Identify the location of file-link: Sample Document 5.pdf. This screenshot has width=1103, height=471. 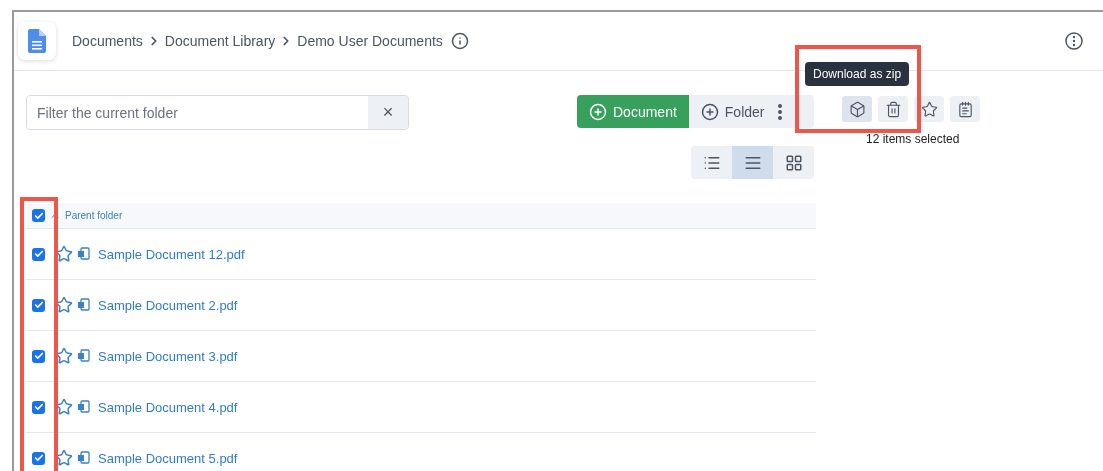
(168, 458).